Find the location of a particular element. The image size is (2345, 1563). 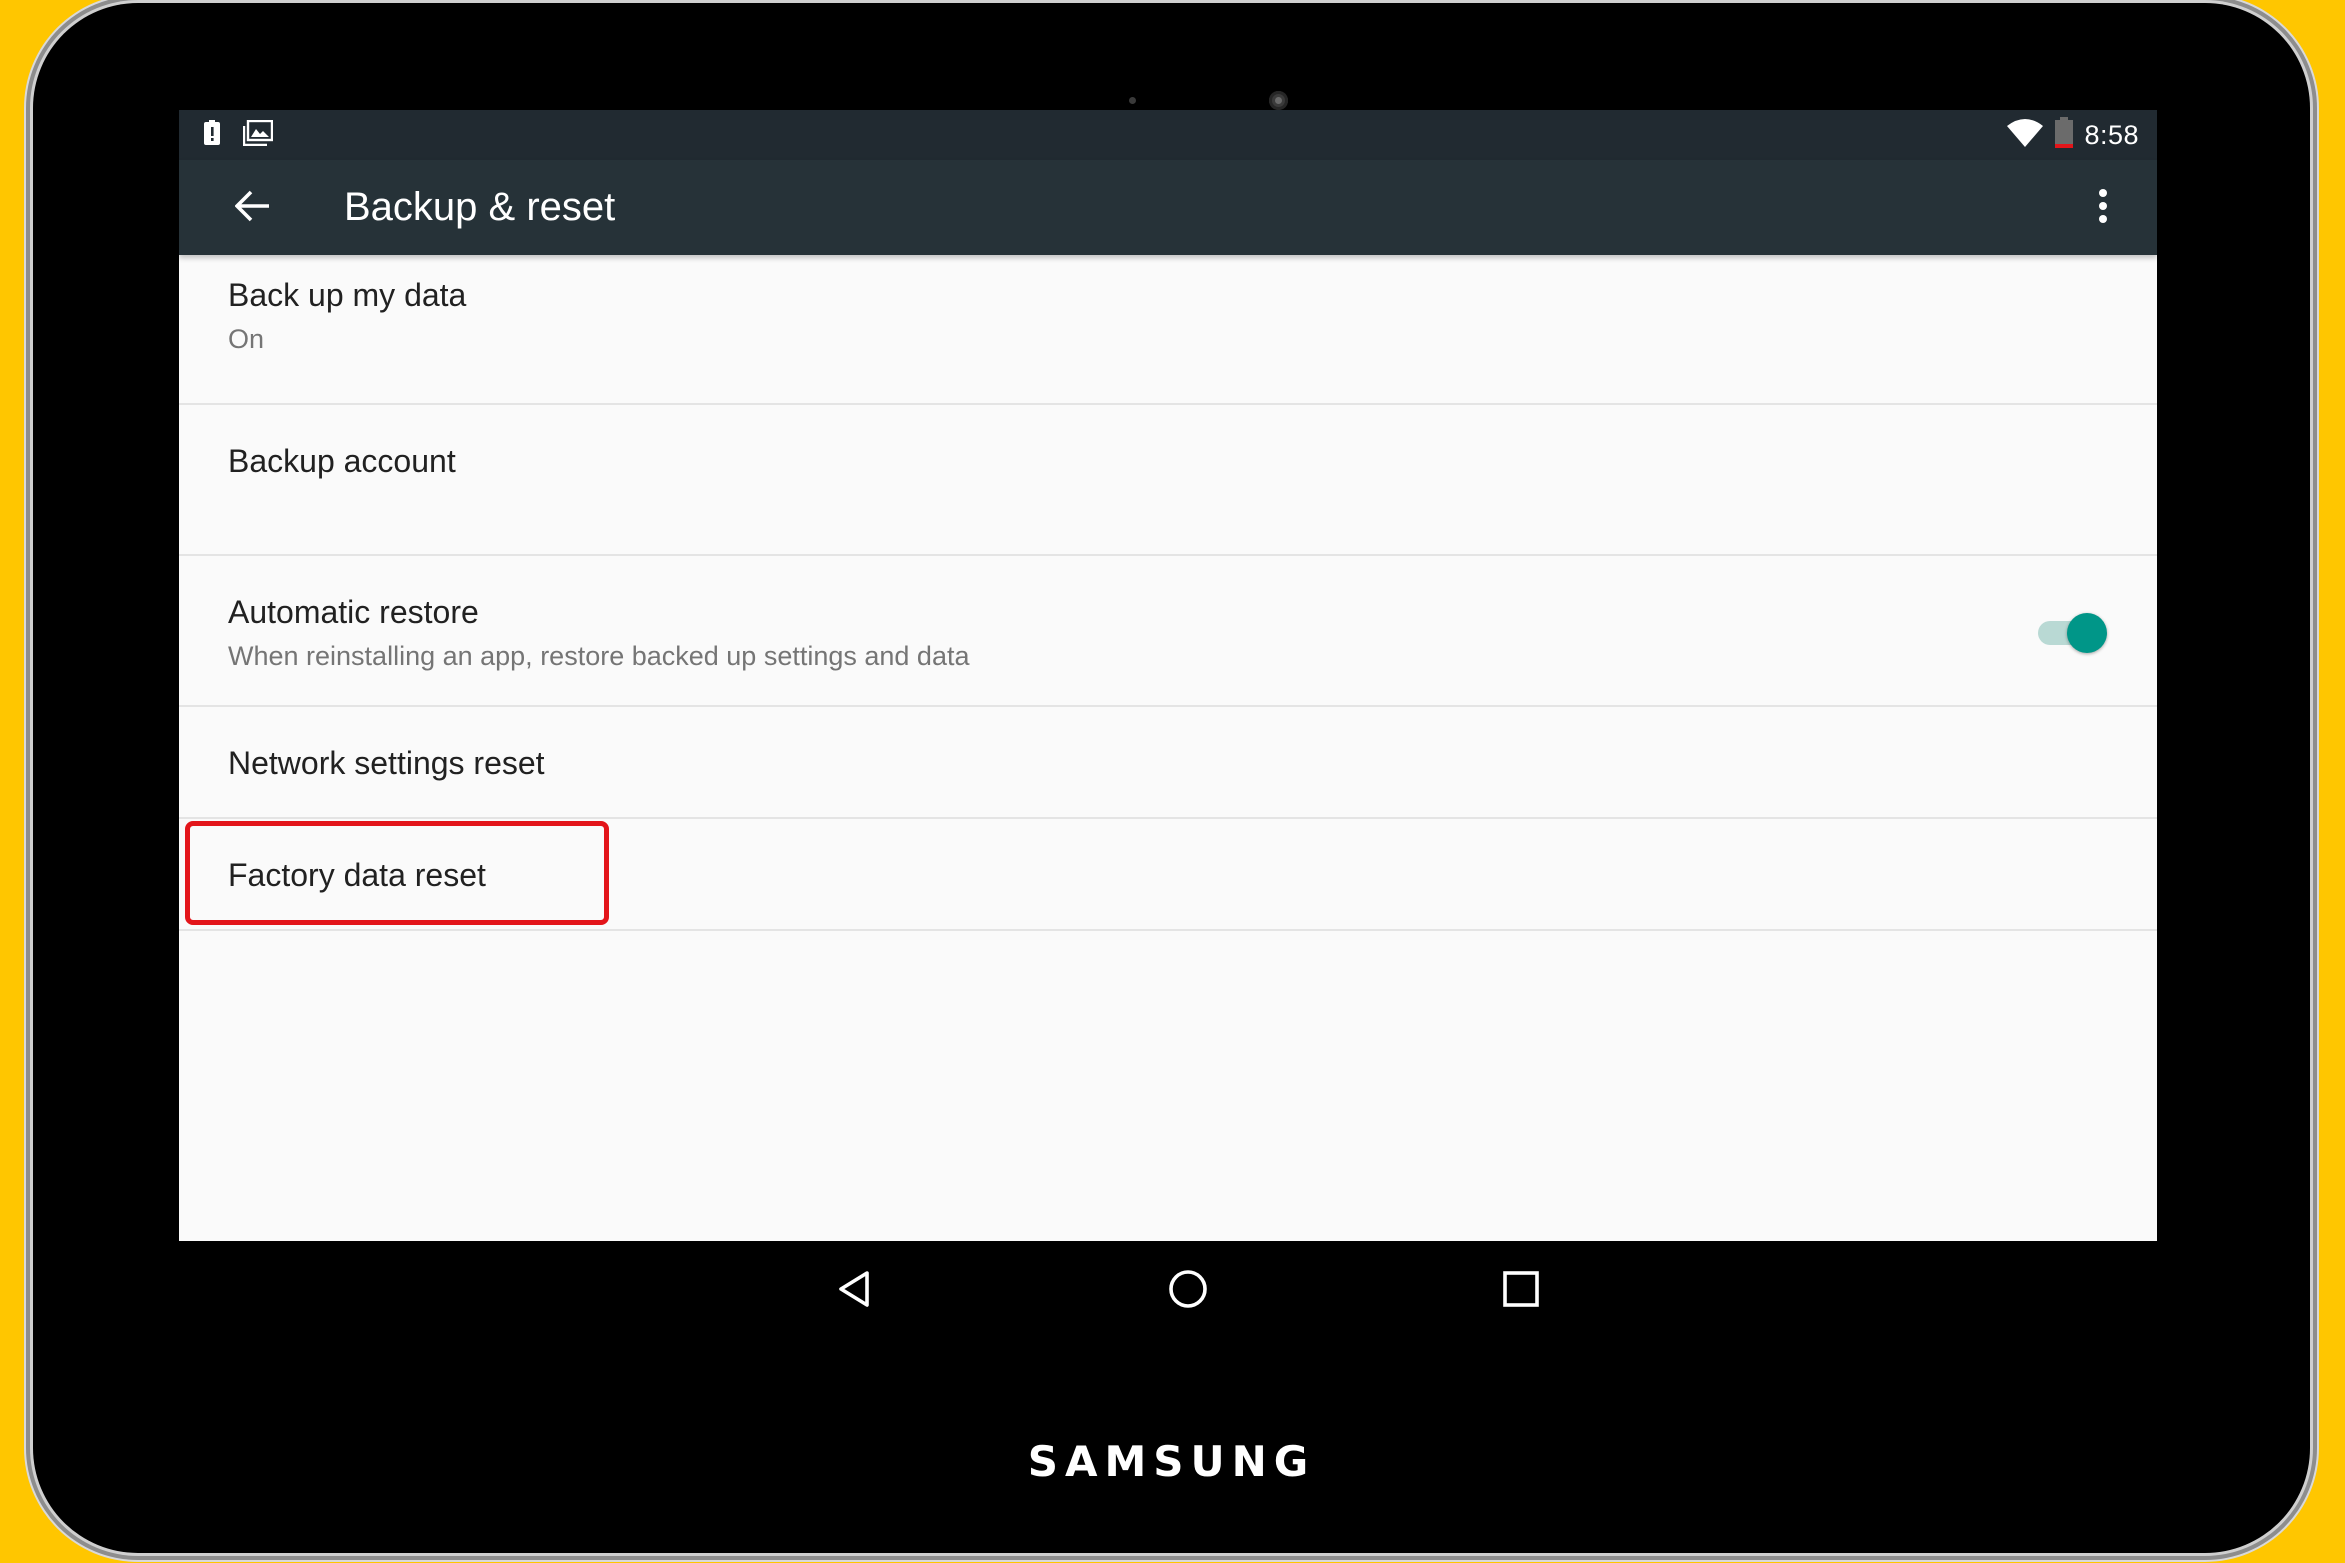

page-title: Backup & reset is located at coordinates (480, 207).